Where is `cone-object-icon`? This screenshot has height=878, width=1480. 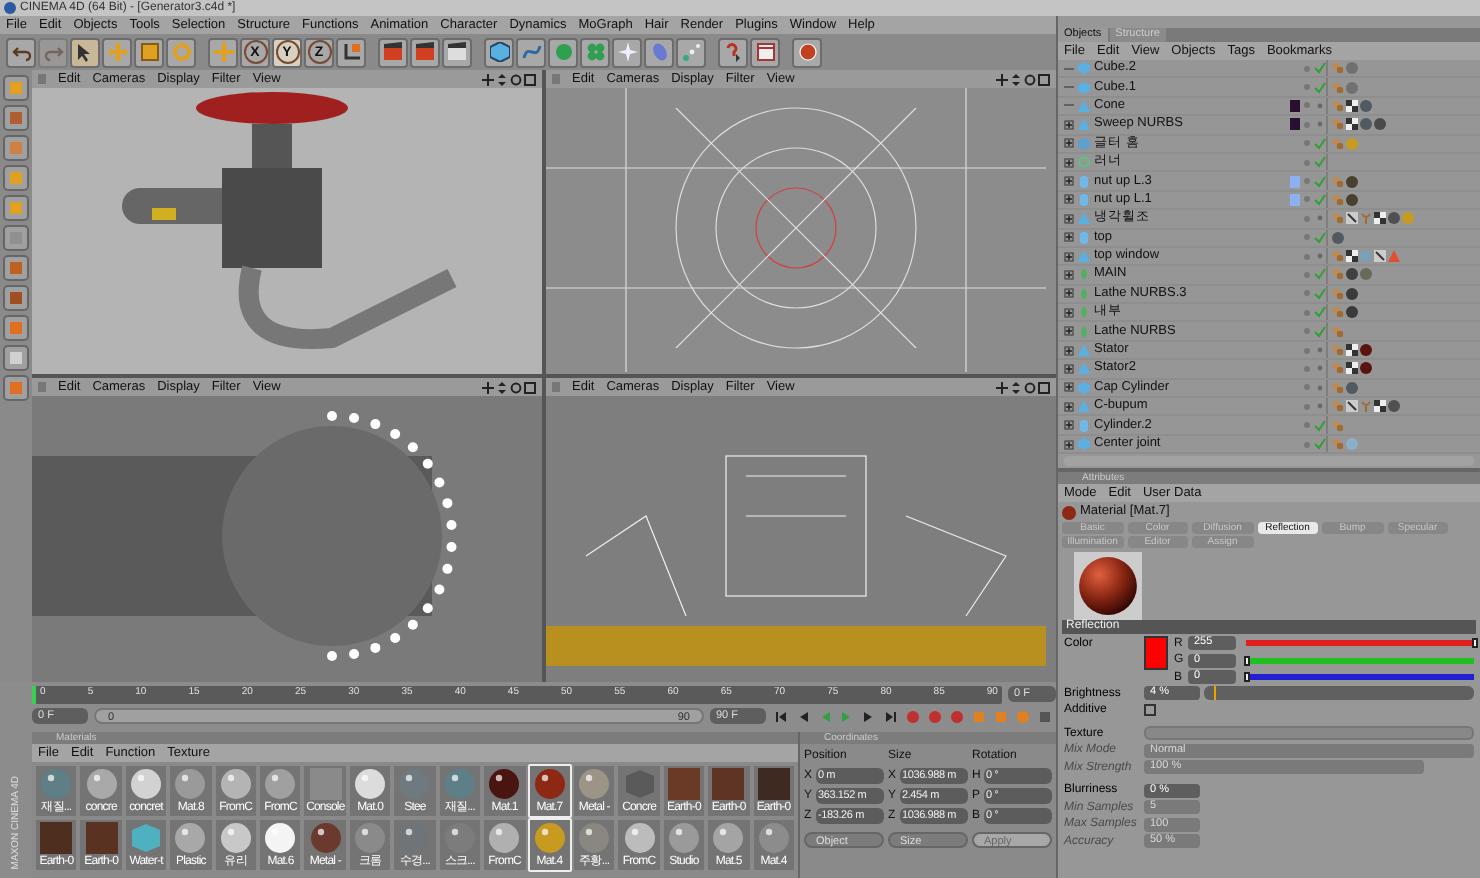
cone-object-icon is located at coordinates (1084, 218).